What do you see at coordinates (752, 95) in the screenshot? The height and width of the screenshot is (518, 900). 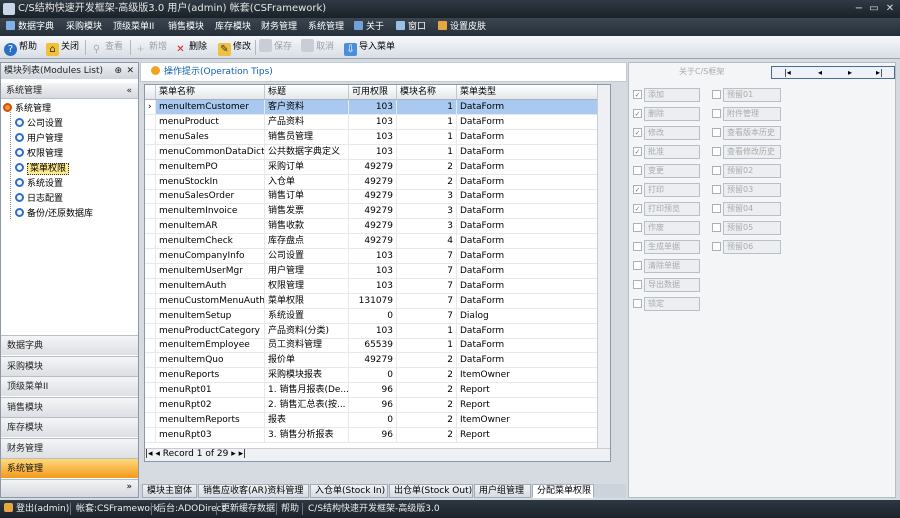 I see `permission-option-button: 预留01` at bounding box center [752, 95].